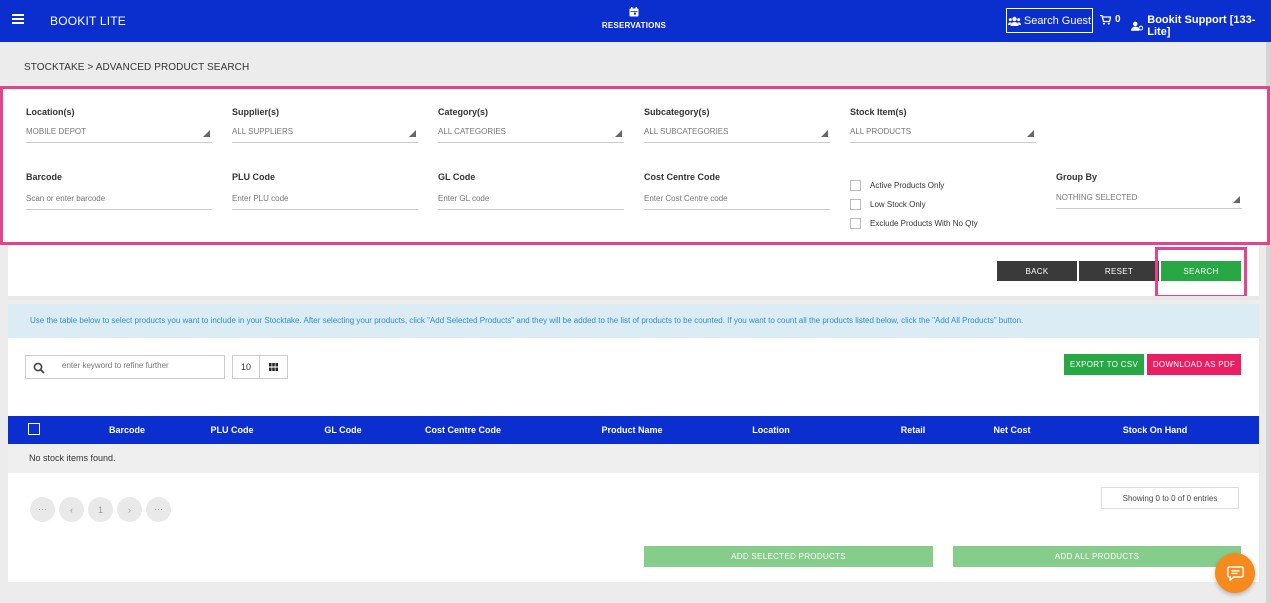  I want to click on barcode-filter: Barcode, so click(119, 191).